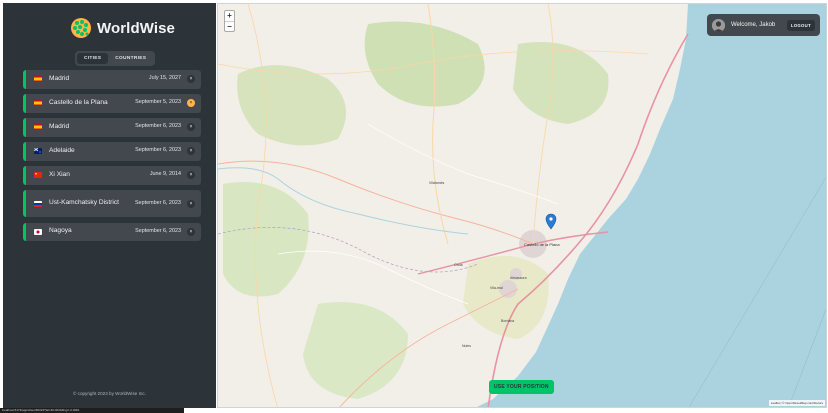  Describe the element at coordinates (84, 203) in the screenshot. I see `city-name: Ust-Kamchatsky District` at that location.